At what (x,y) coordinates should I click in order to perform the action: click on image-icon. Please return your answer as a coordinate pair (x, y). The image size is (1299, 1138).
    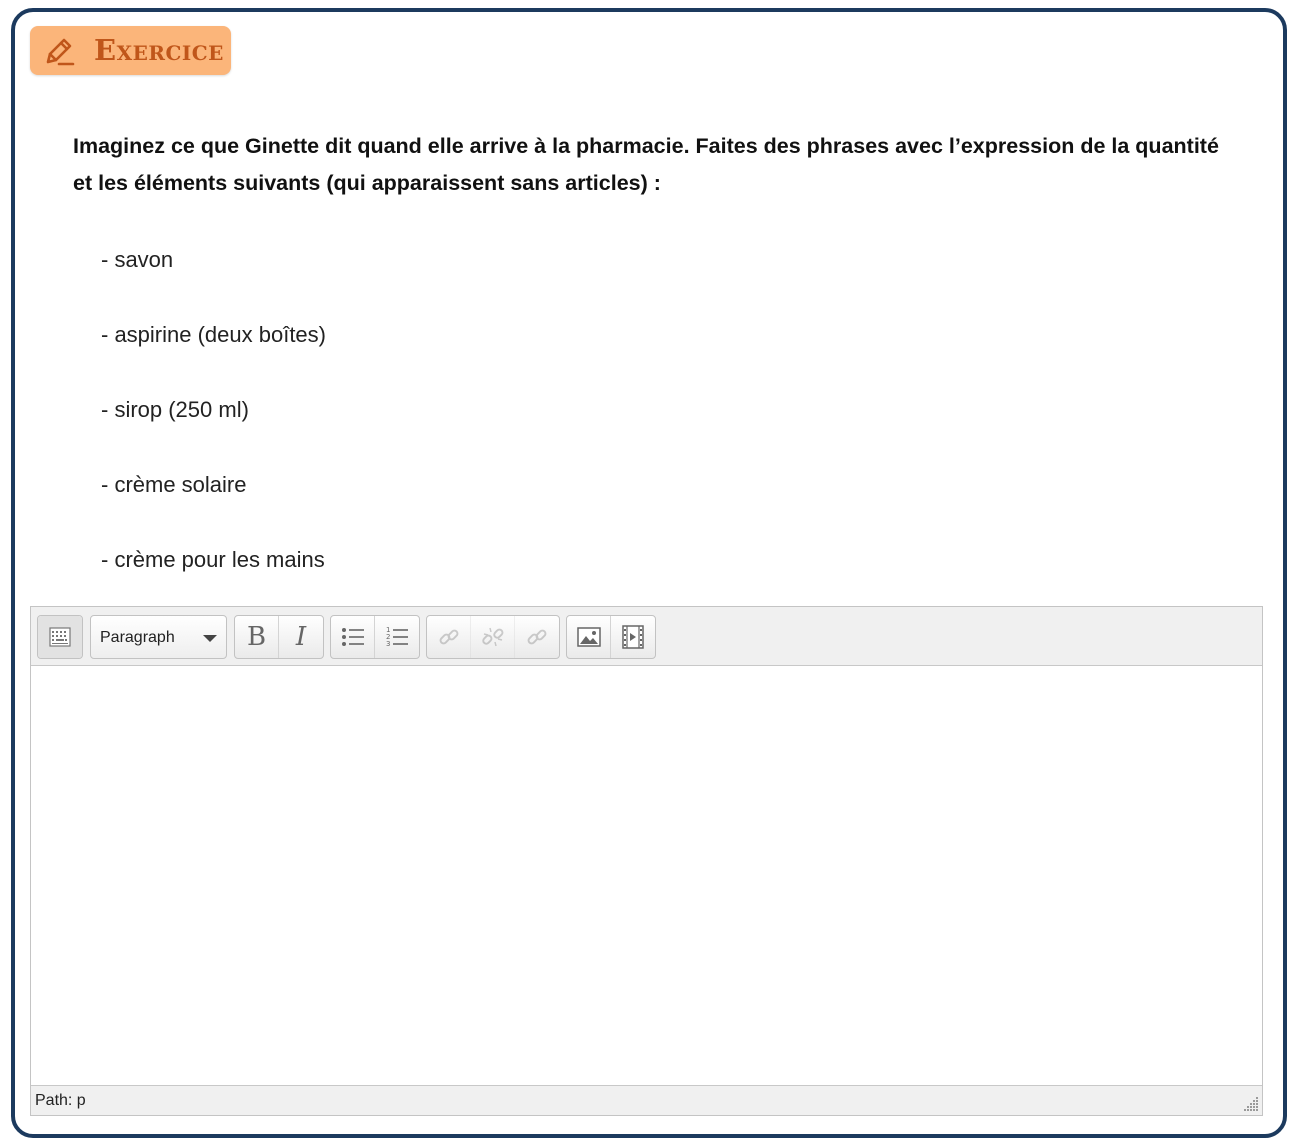
    Looking at the image, I should click on (588, 637).